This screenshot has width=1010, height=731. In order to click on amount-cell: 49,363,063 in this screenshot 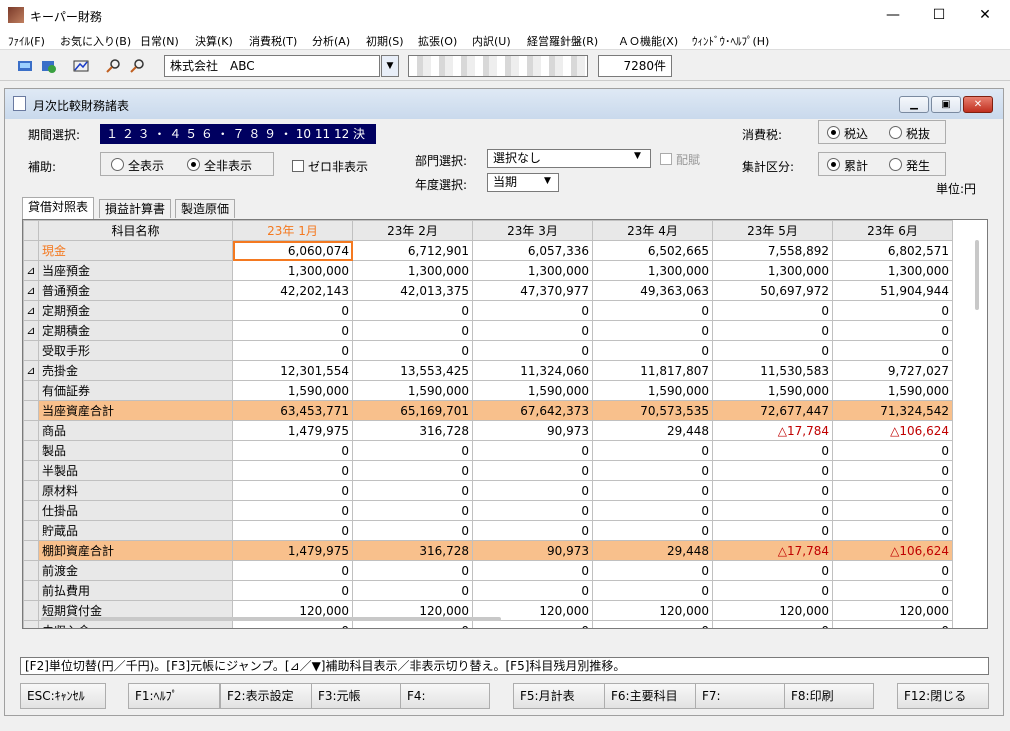, I will do `click(652, 290)`.